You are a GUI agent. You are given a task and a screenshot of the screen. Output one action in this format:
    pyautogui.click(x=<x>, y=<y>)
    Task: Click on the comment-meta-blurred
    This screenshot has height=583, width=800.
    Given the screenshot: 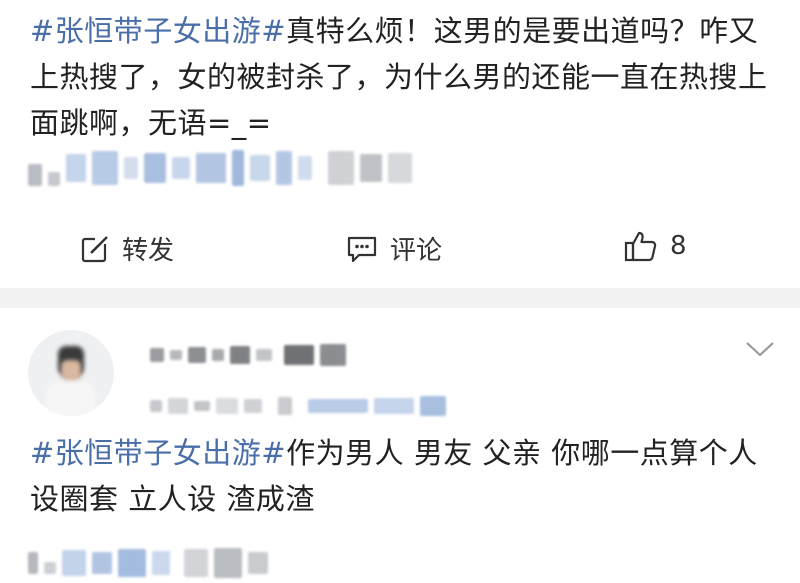 What is the action you would take?
    pyautogui.click(x=298, y=406)
    